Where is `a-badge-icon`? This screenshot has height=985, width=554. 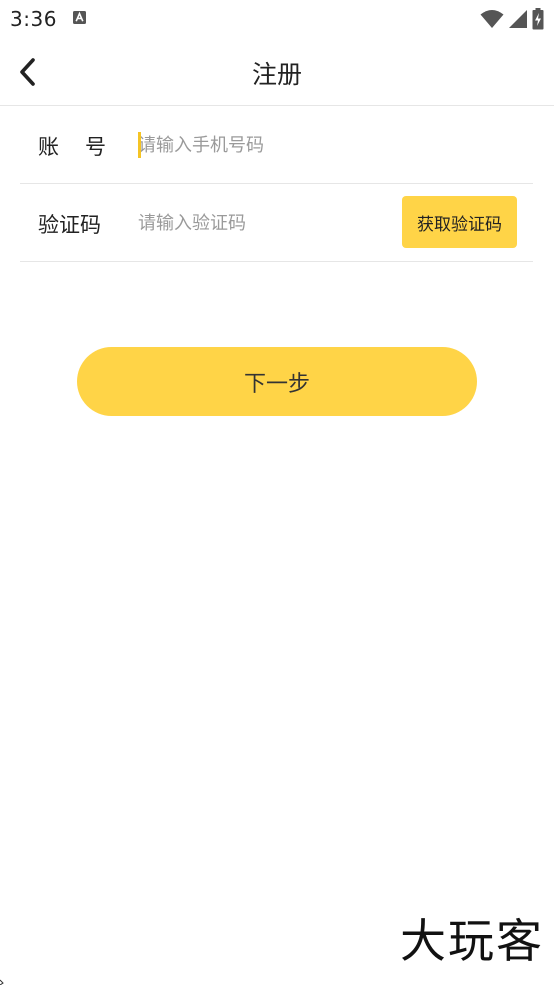
a-badge-icon is located at coordinates (79, 17).